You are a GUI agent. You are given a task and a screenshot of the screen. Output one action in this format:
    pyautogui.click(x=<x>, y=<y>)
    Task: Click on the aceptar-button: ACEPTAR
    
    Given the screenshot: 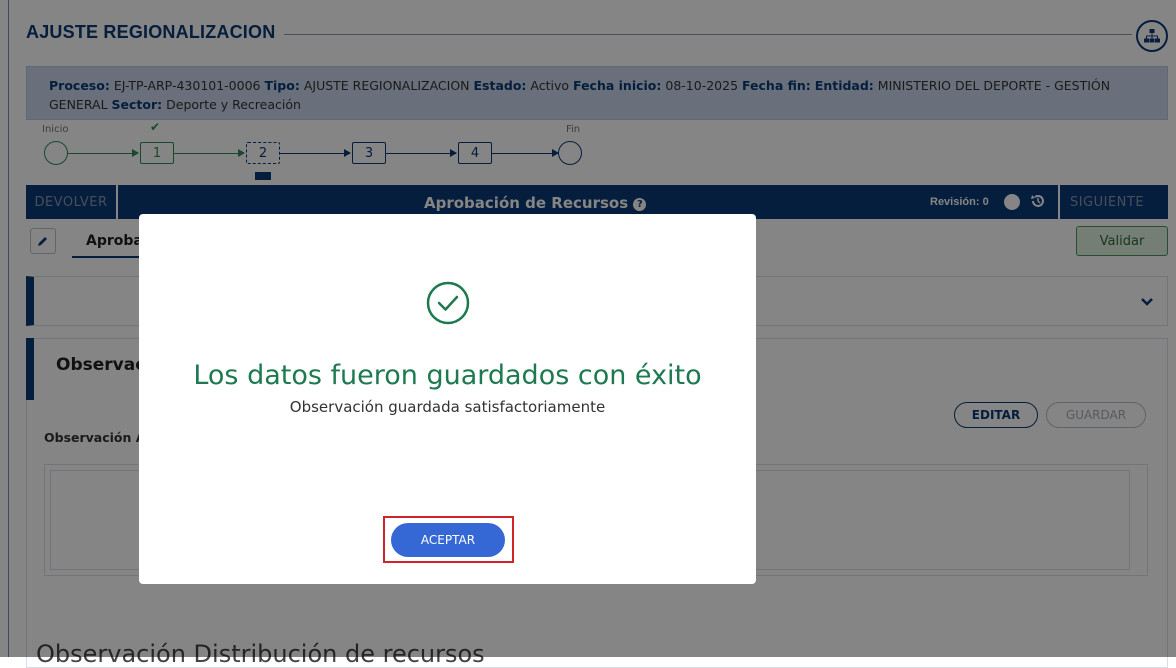 What is the action you would take?
    pyautogui.click(x=448, y=540)
    